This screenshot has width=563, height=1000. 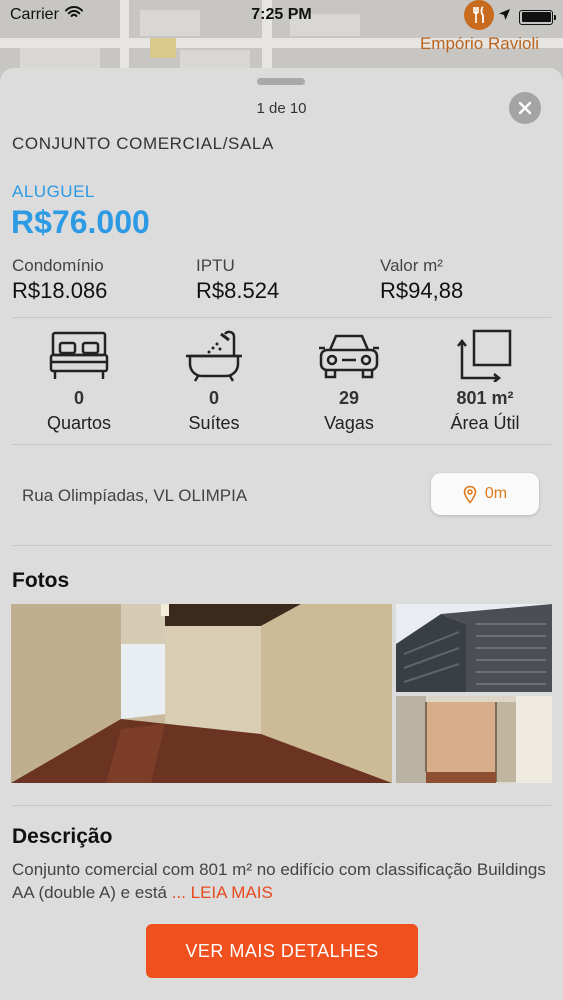 What do you see at coordinates (41, 580) in the screenshot?
I see `photos-title: Fotos` at bounding box center [41, 580].